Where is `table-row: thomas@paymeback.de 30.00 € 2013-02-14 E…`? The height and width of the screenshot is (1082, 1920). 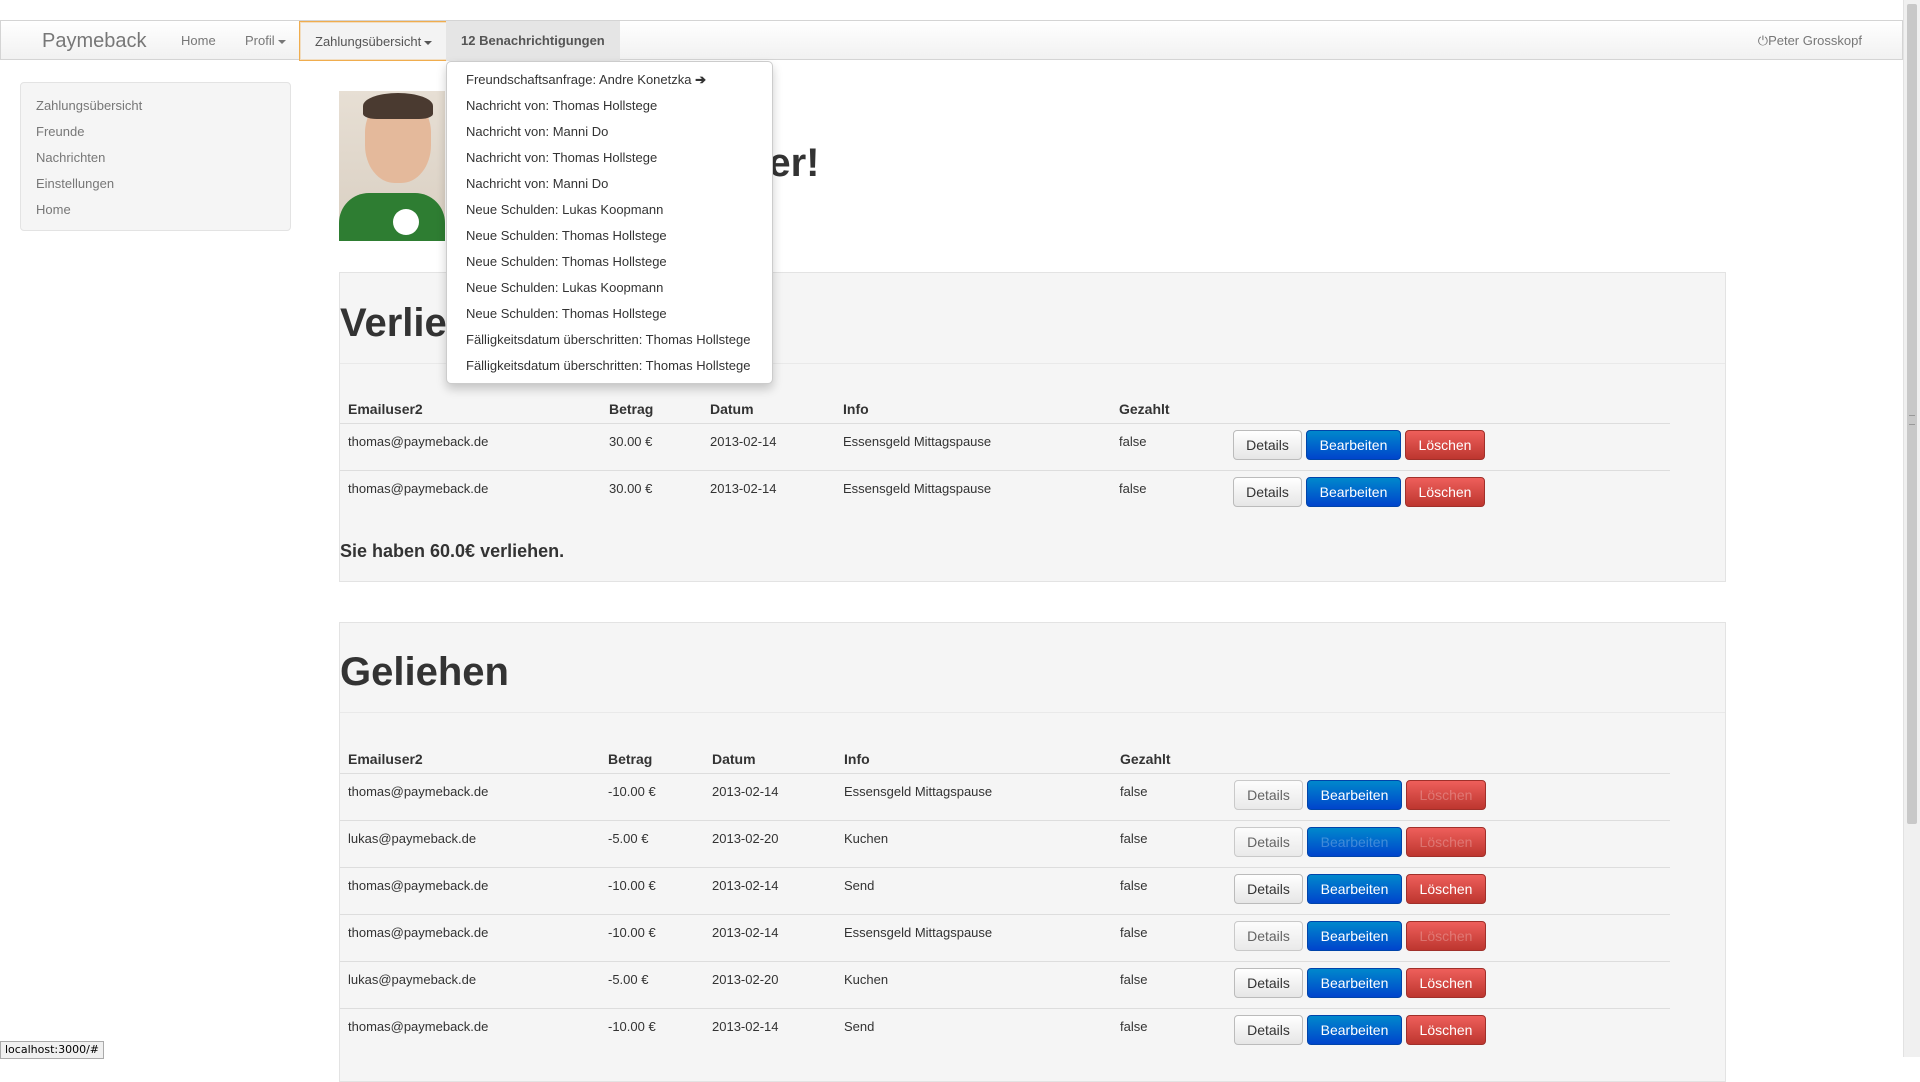 table-row: thomas@paymeback.de 30.00 € 2013-02-14 E… is located at coordinates (1005, 447).